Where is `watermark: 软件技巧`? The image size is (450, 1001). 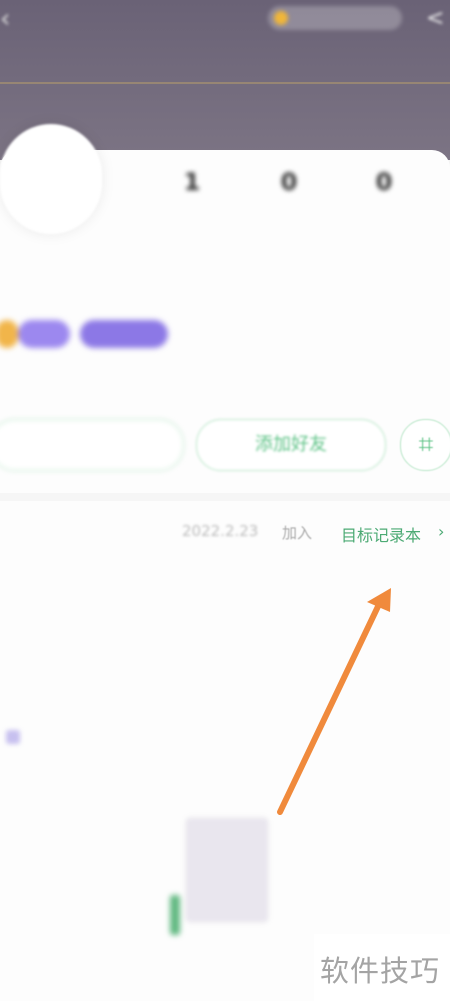 watermark: 软件技巧 is located at coordinates (382, 967).